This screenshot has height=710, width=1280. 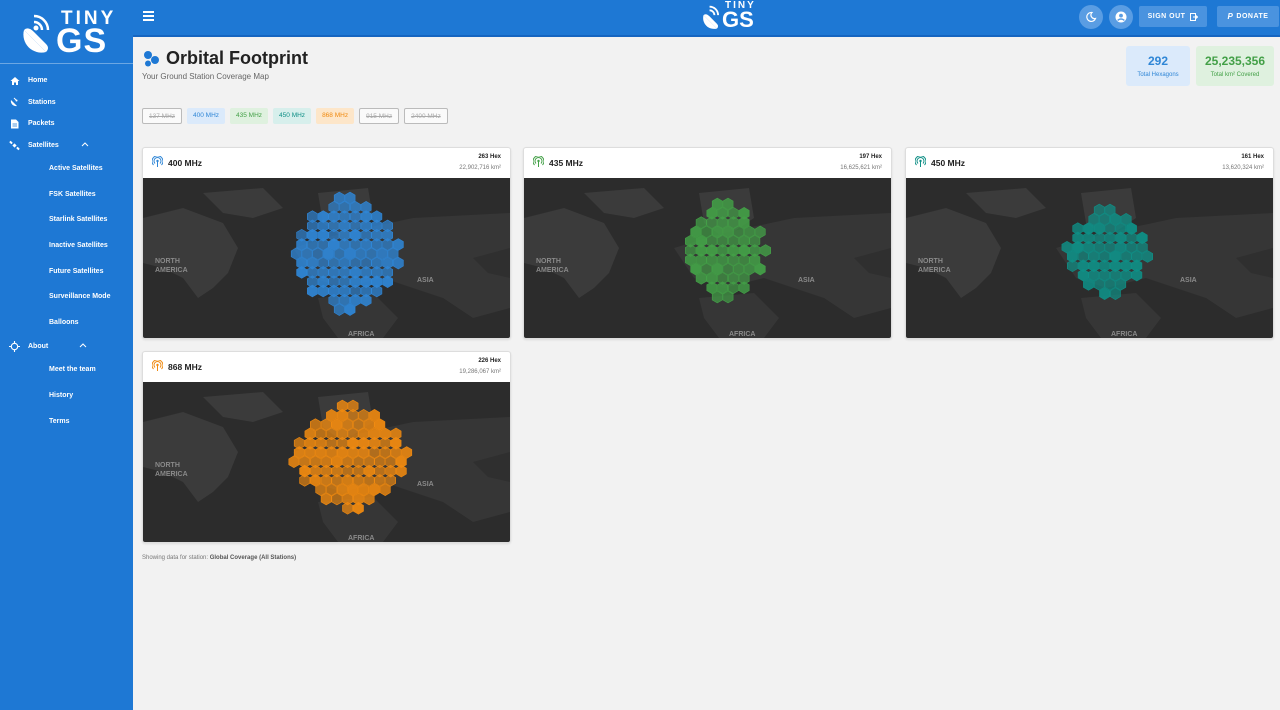 What do you see at coordinates (66, 81) in the screenshot?
I see `sidebar-item-home: Home` at bounding box center [66, 81].